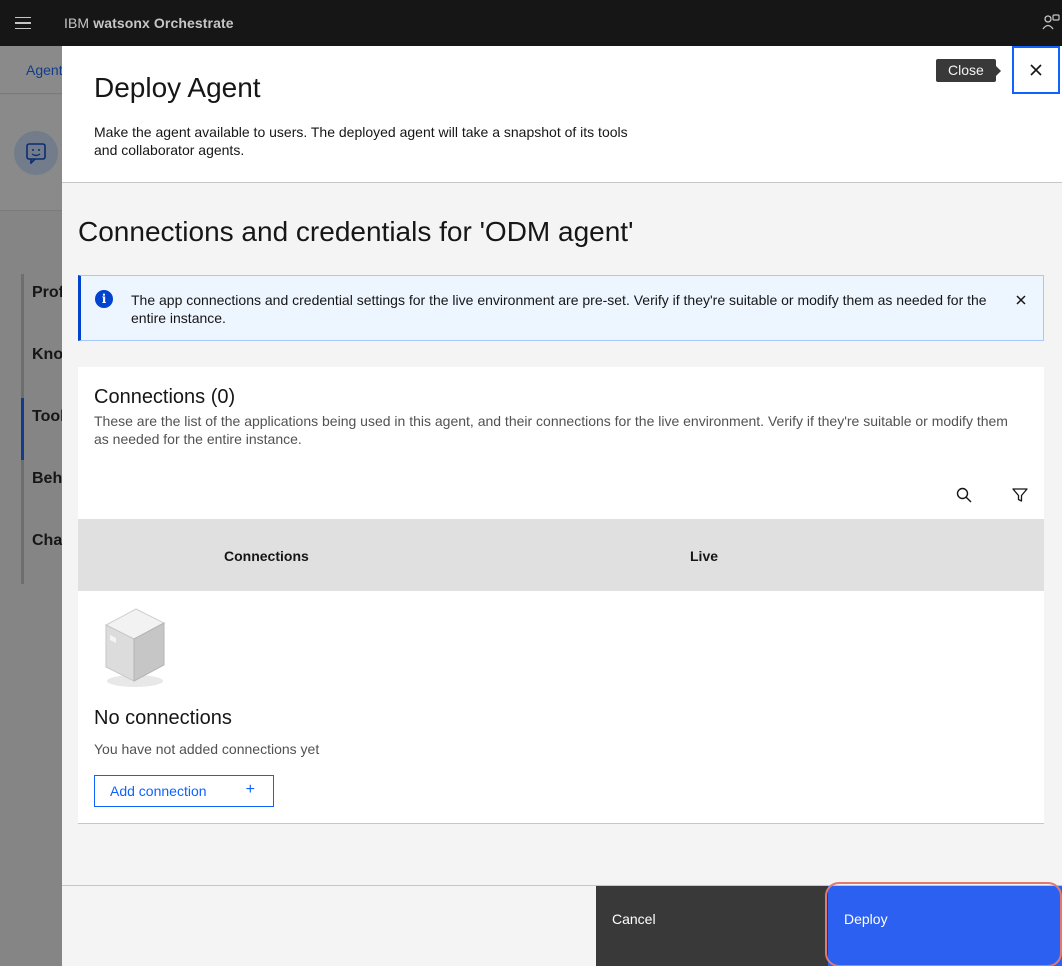 Image resolution: width=1062 pixels, height=966 pixels. I want to click on info-icon: i, so click(104, 299).